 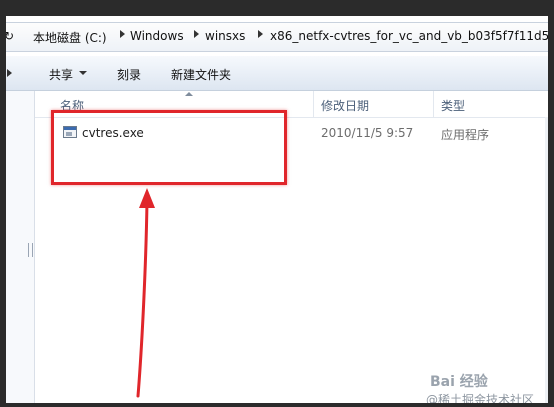 I want to click on watermark-text: @稀土掘金技术社区, so click(x=480, y=398).